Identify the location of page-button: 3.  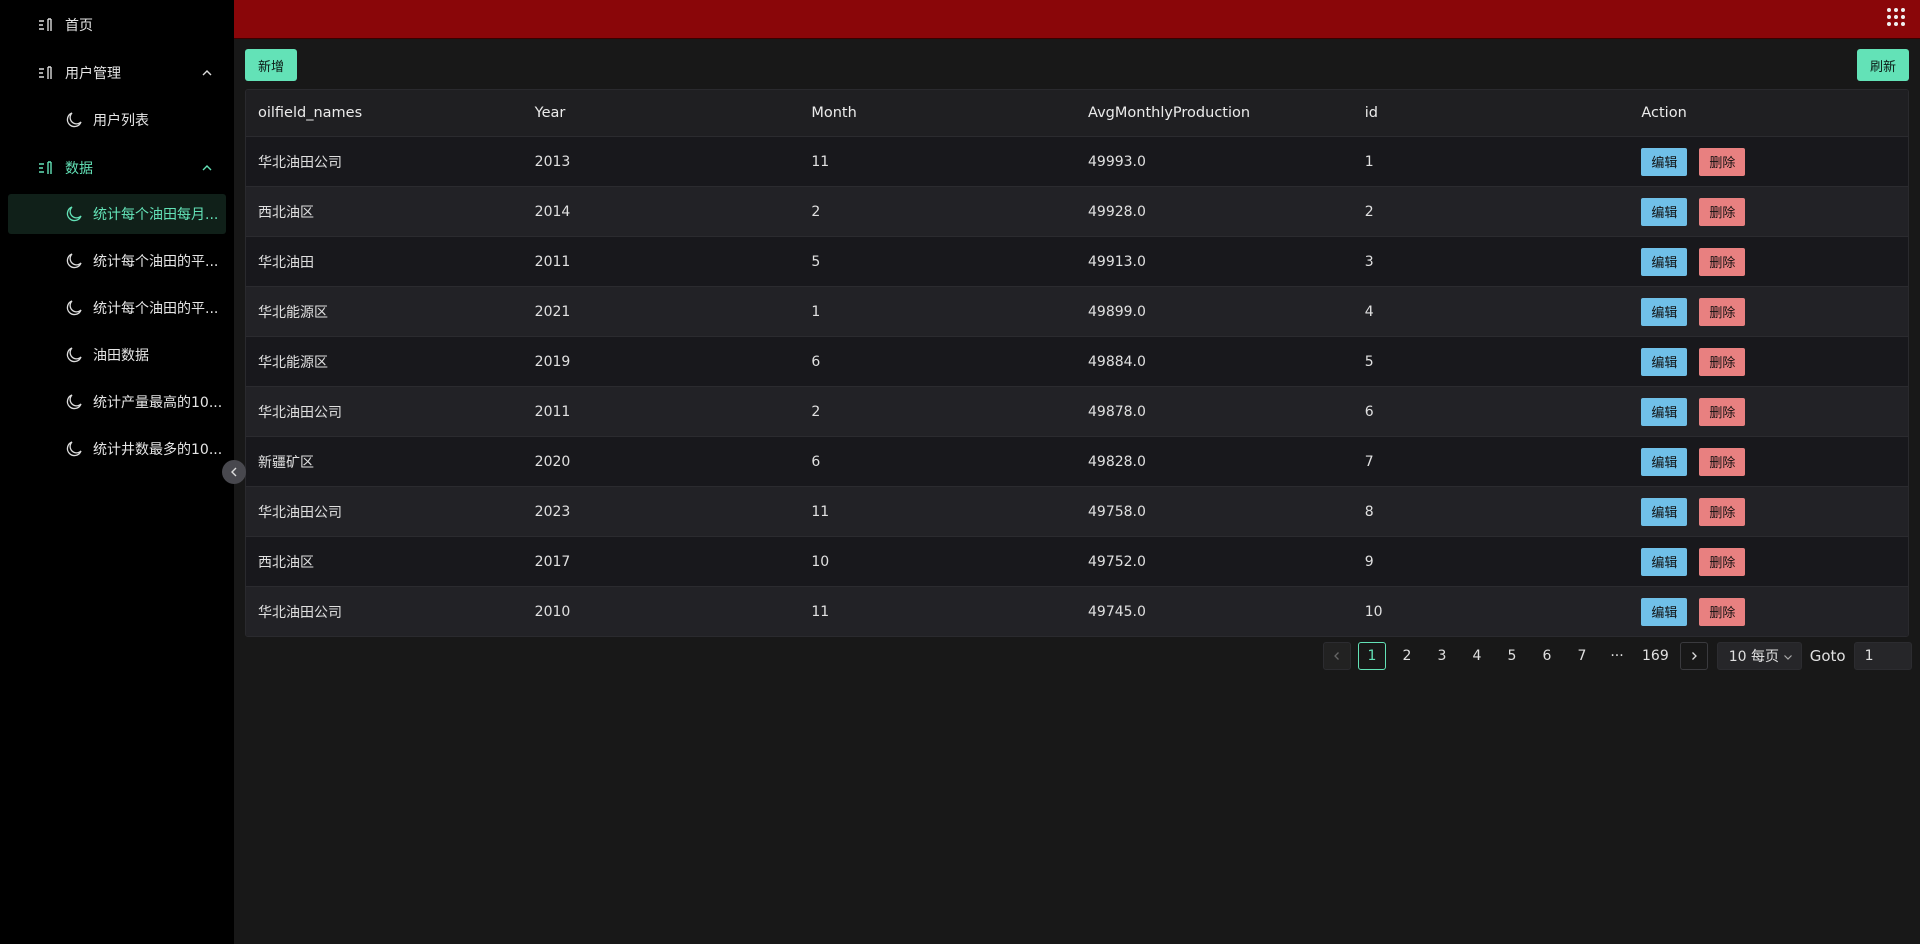
(1442, 656).